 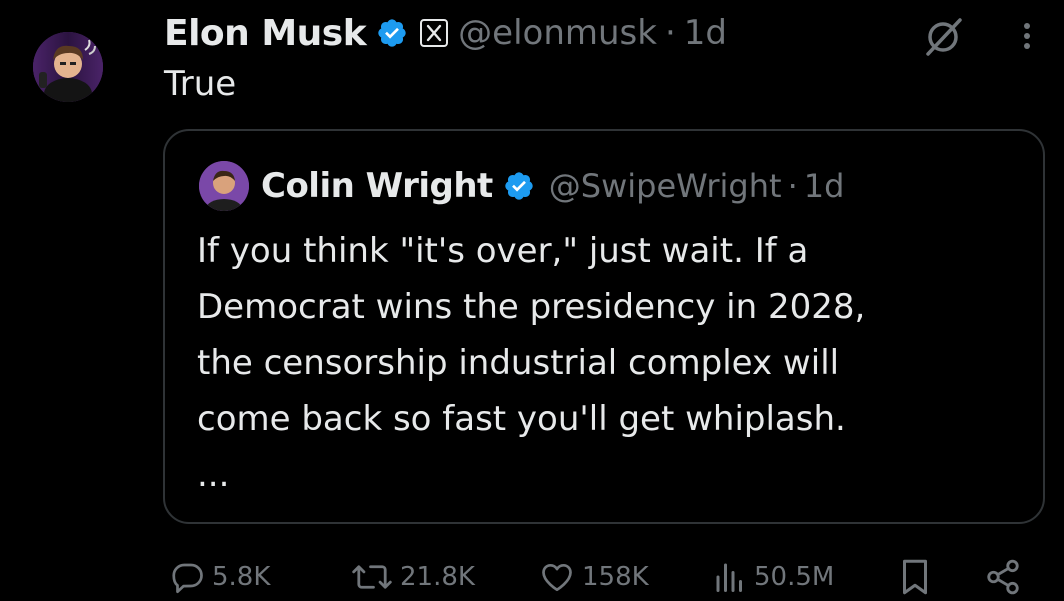 What do you see at coordinates (824, 186) in the screenshot?
I see `quoted-tweet-time: 1d` at bounding box center [824, 186].